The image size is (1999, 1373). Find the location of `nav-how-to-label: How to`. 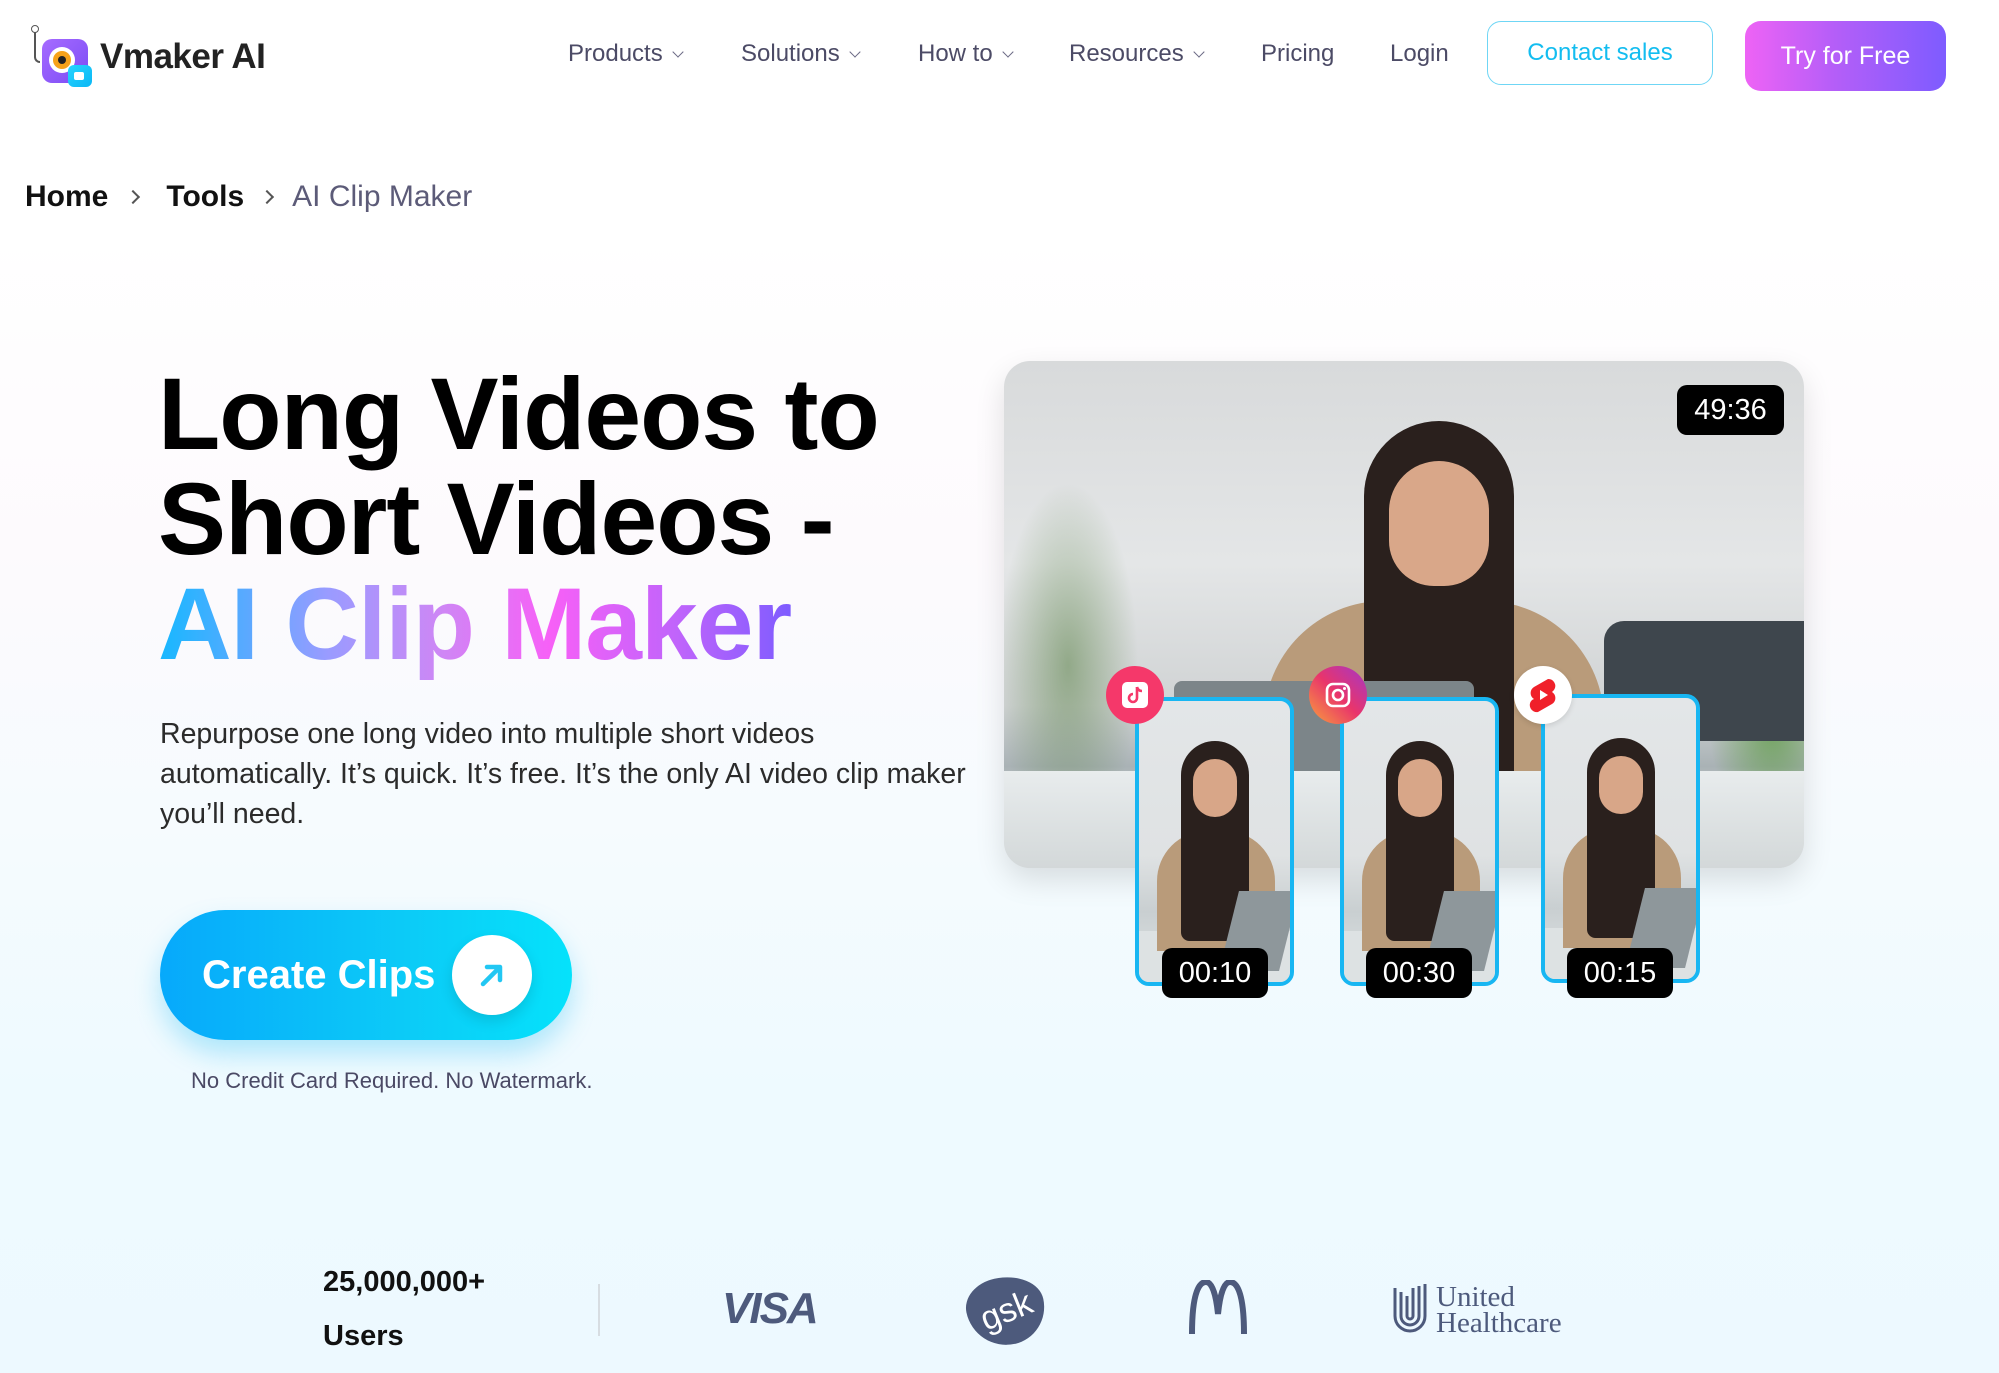

nav-how-to-label: How to is located at coordinates (955, 53).